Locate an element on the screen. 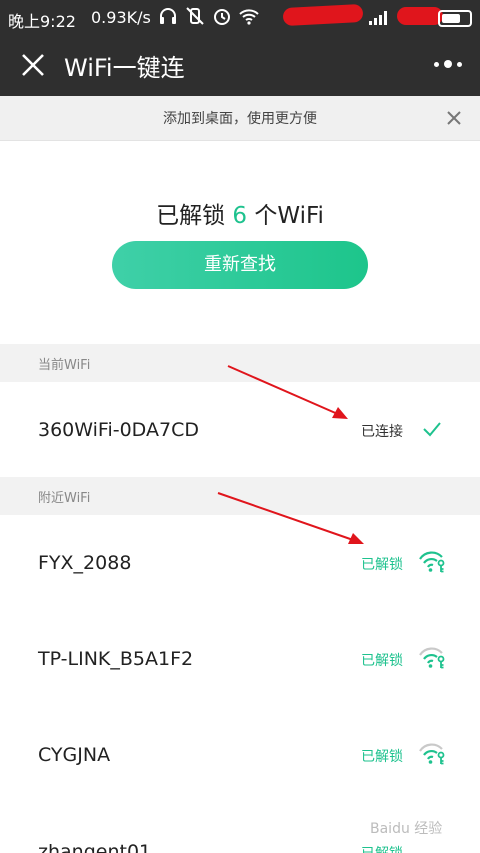 This screenshot has height=853, width=480. wifi-name: TP-LINK_B5A1F2 is located at coordinates (116, 659).